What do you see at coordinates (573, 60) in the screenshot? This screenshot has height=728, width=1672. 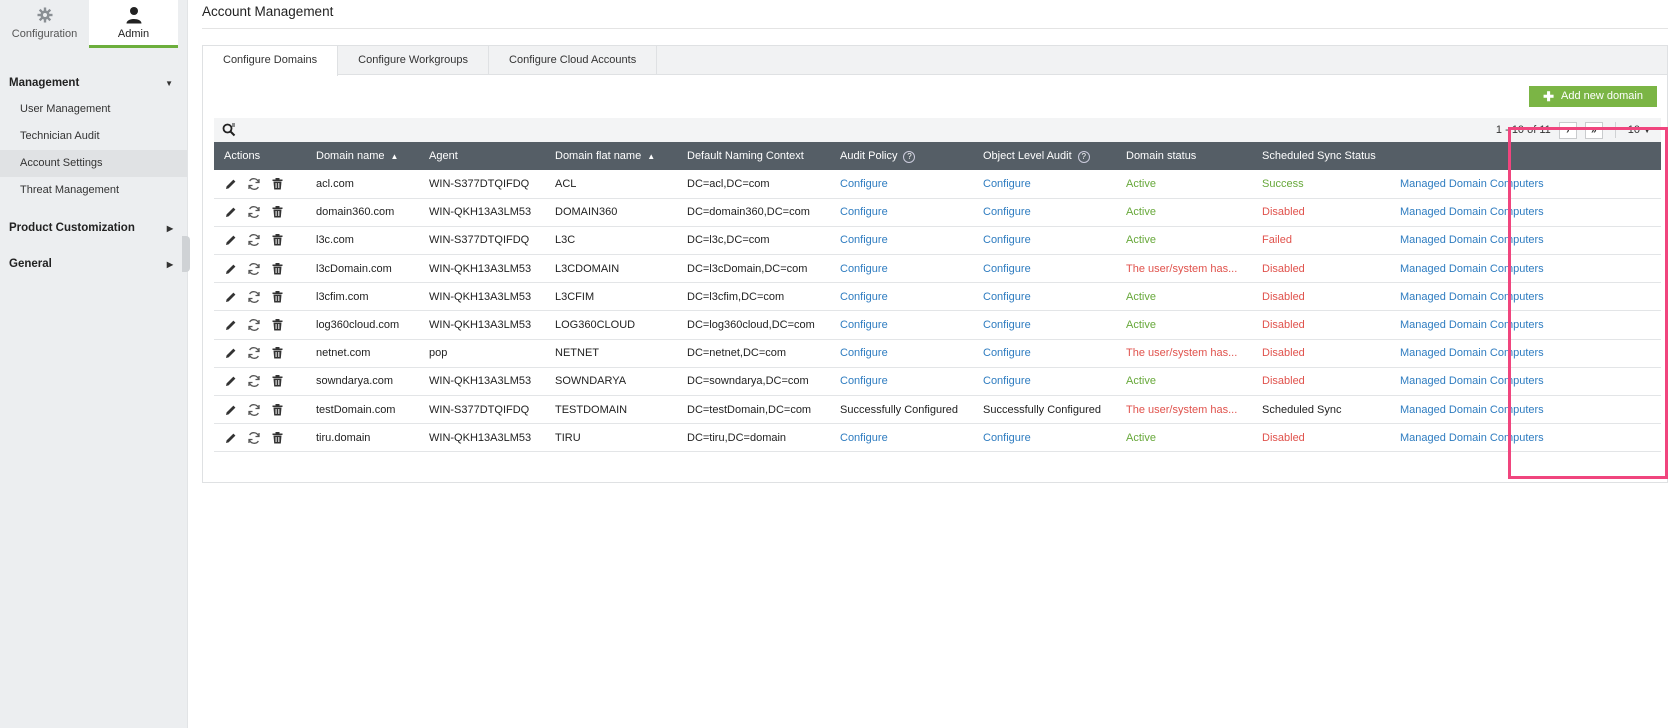 I see `tab-configure-cloud-accounts: Configure Cloud Accounts` at bounding box center [573, 60].